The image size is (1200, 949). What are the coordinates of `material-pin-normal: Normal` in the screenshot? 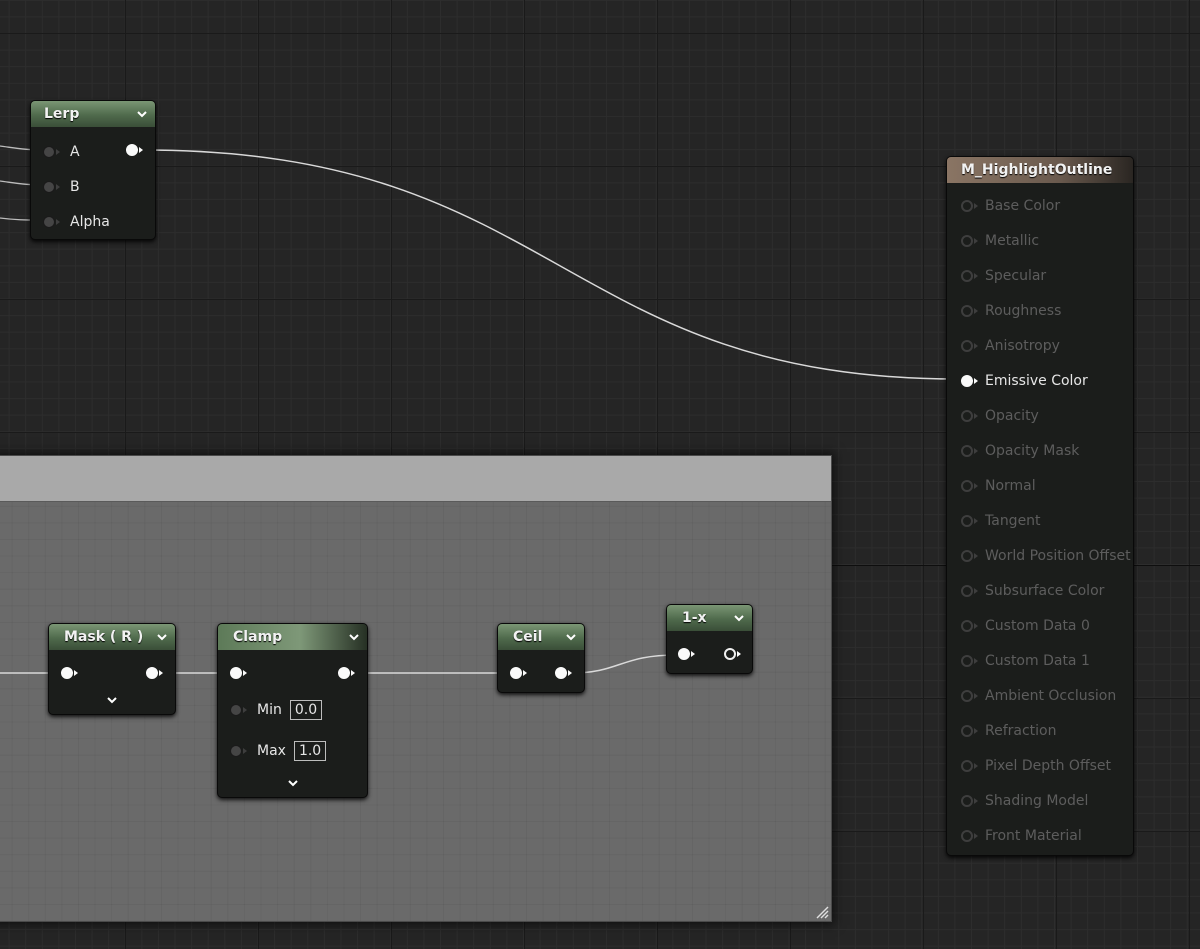 It's located at (998, 486).